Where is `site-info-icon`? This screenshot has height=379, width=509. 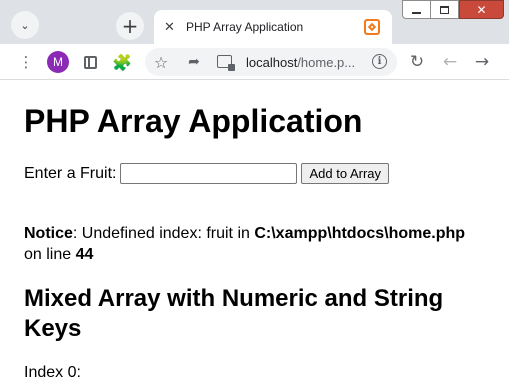 site-info-icon is located at coordinates (226, 63).